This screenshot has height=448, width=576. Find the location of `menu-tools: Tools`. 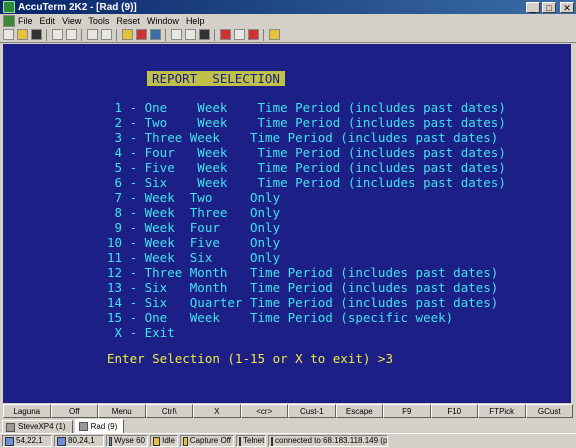

menu-tools: Tools is located at coordinates (98, 21).